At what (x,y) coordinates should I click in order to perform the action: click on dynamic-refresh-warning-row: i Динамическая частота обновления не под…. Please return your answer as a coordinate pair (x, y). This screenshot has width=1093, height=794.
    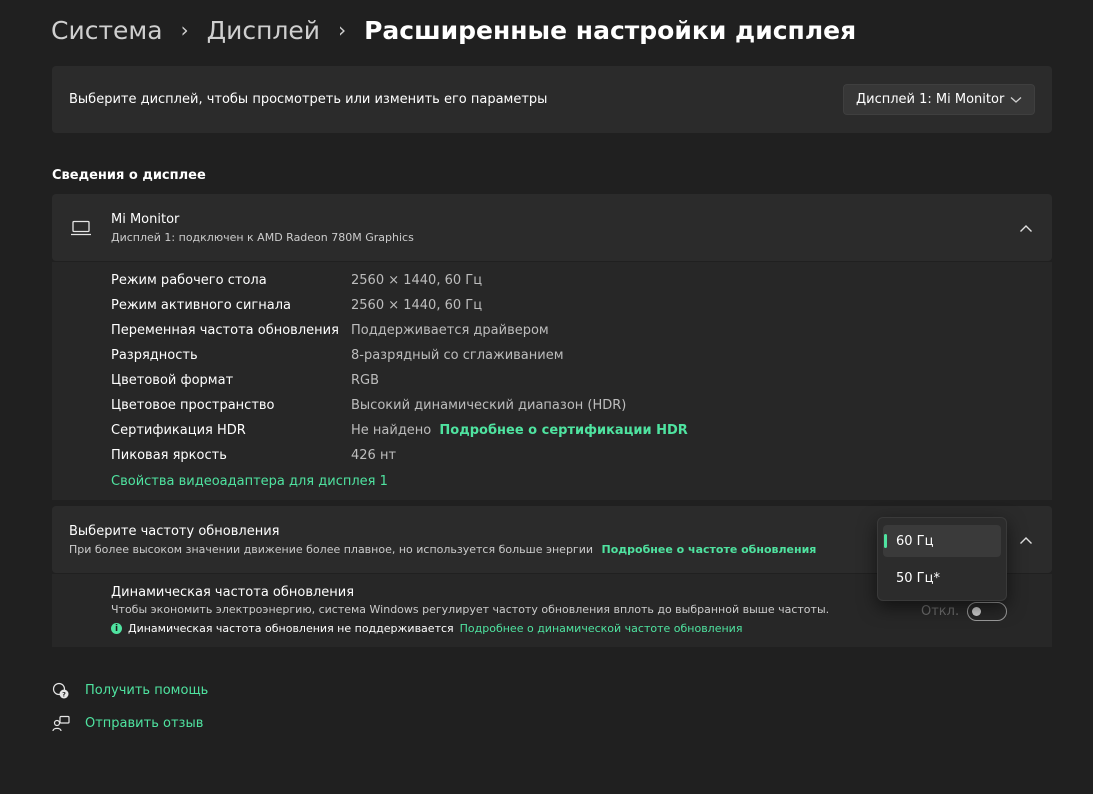
    Looking at the image, I should click on (426, 628).